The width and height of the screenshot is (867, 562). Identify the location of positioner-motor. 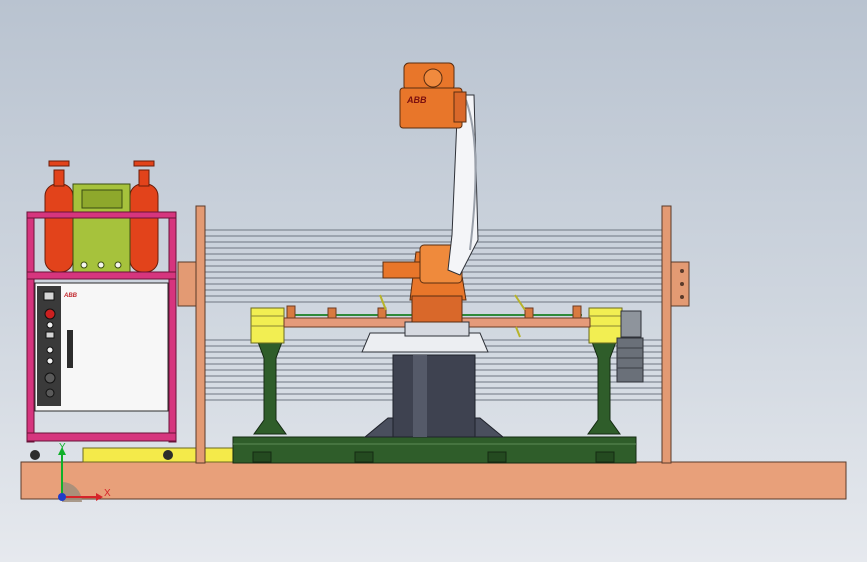
(631, 324).